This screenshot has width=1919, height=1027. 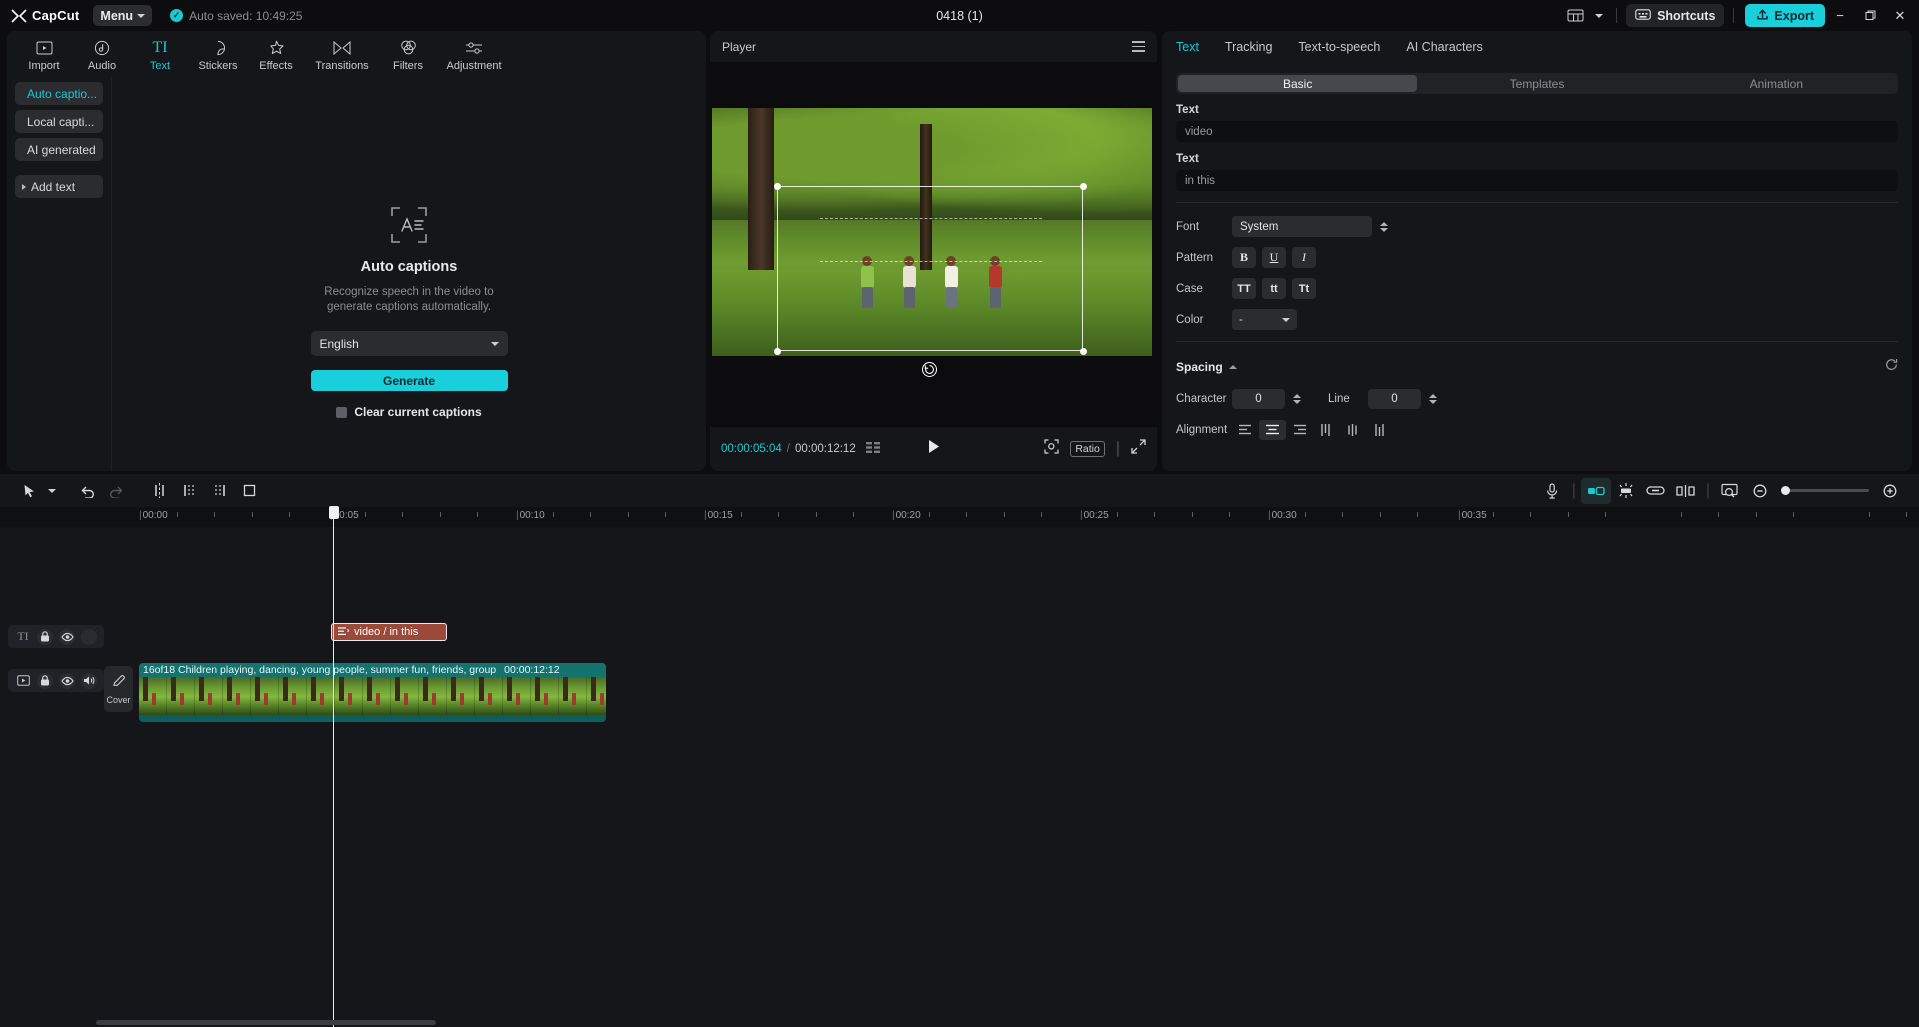 I want to click on tool-tab-audio: Audio, so click(x=102, y=53).